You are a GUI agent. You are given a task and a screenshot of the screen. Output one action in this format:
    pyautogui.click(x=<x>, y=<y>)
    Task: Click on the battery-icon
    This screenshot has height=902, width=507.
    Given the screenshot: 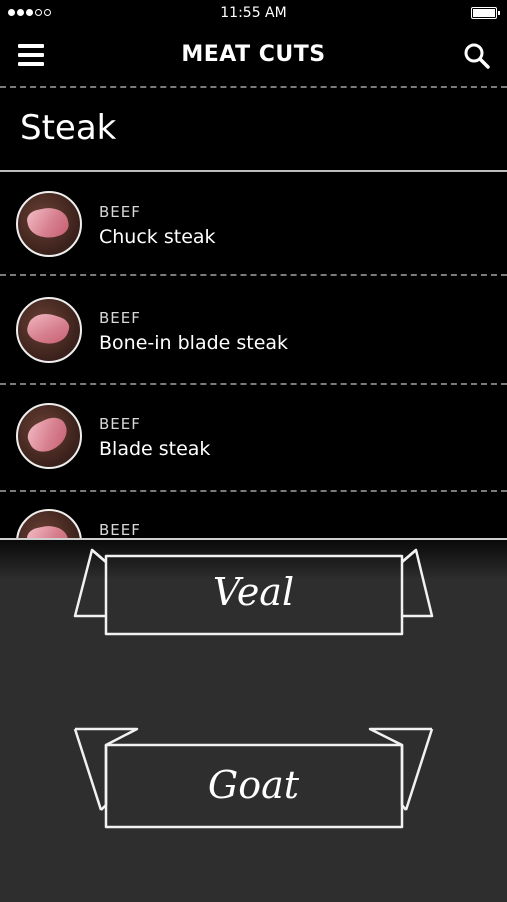 What is the action you would take?
    pyautogui.click(x=485, y=13)
    